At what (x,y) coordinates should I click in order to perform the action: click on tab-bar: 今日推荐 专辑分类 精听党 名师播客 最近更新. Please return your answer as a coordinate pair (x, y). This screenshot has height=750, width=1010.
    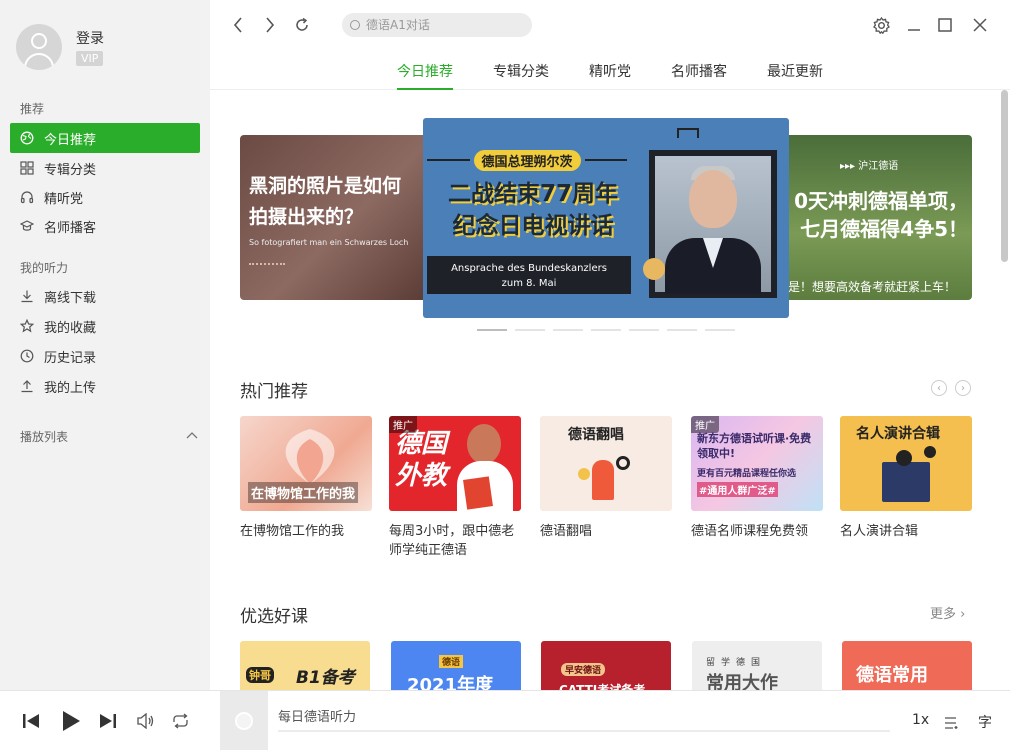
    Looking at the image, I should click on (610, 70).